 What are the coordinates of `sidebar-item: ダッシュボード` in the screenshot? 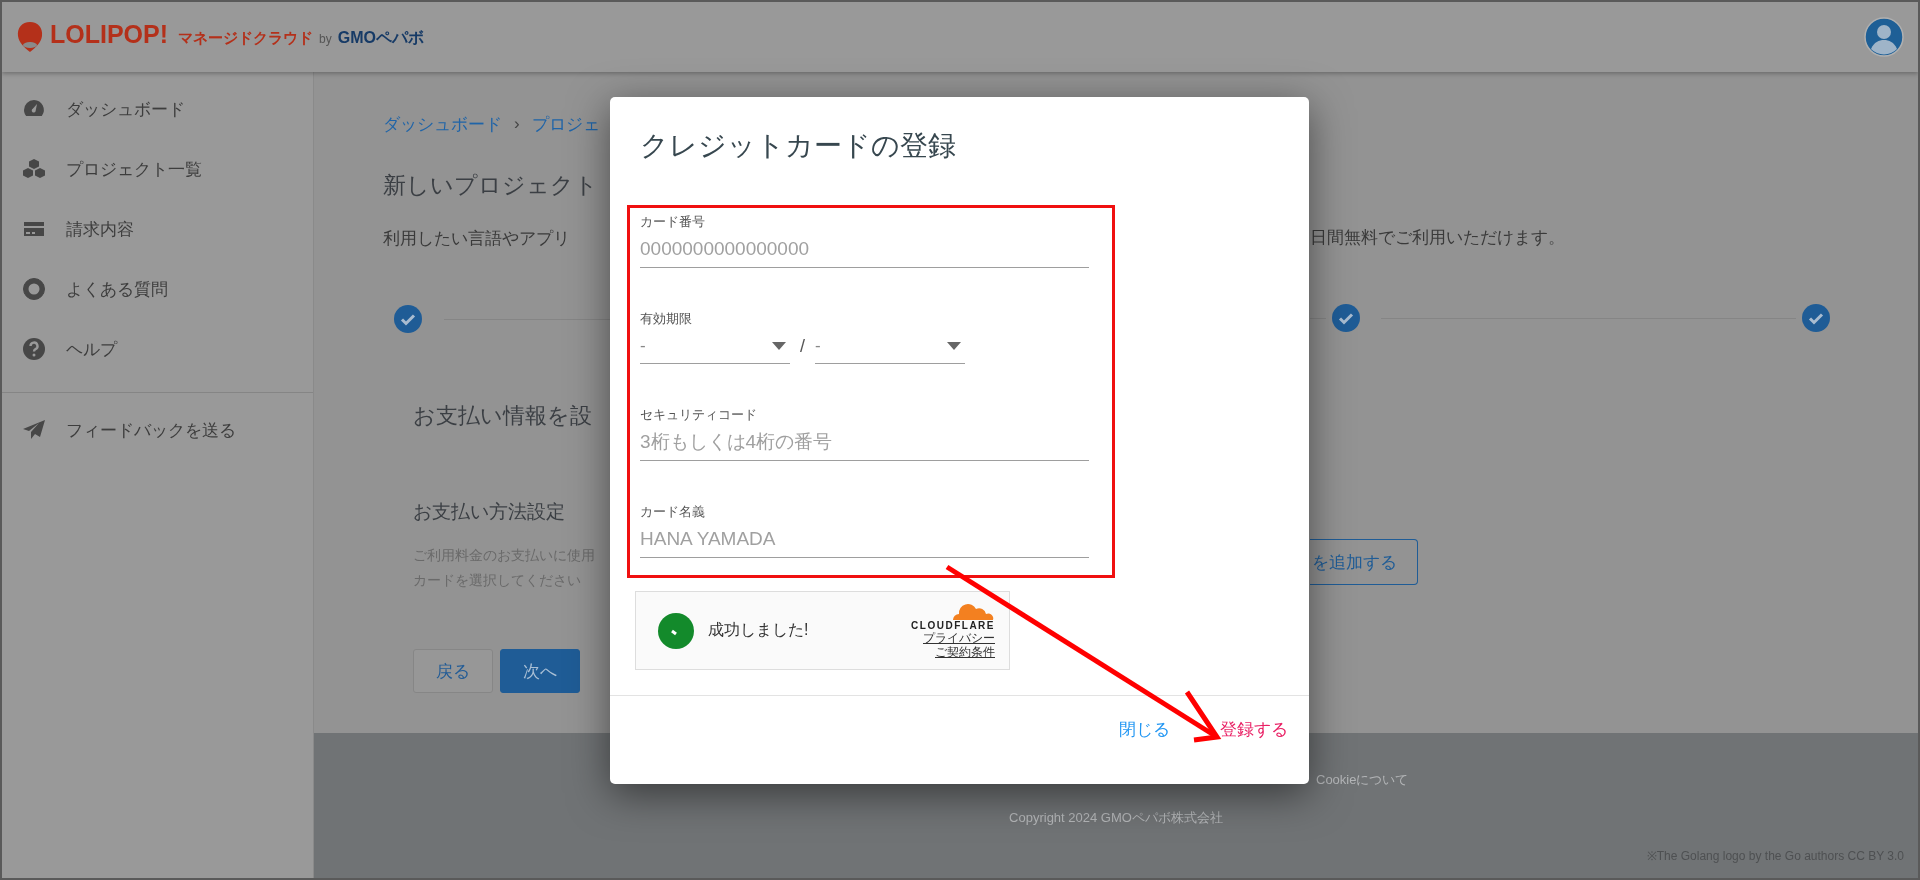 It's located at (125, 109).